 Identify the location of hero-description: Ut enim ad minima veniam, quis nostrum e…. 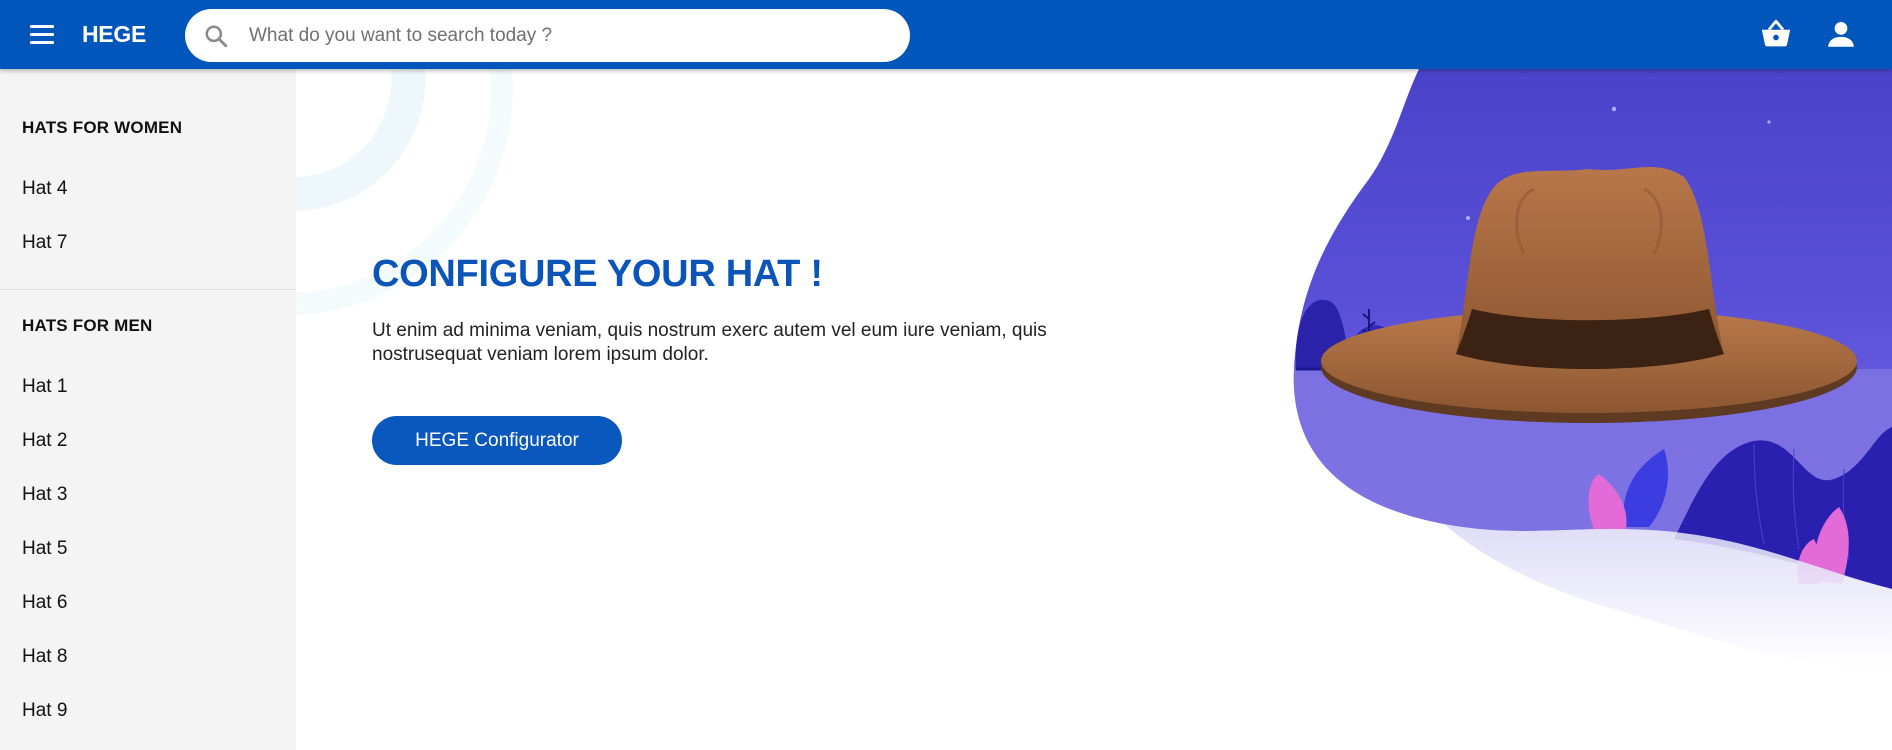
(709, 342).